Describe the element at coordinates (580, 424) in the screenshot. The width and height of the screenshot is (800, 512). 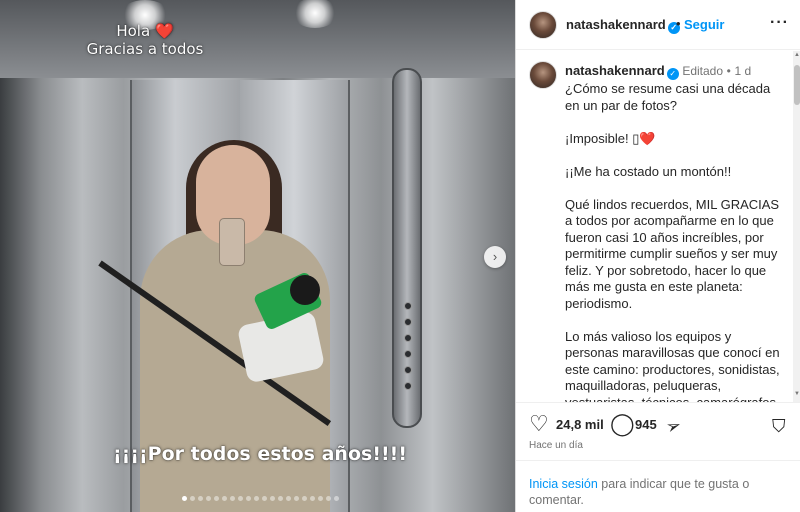
I see `like-count: 24,8 mil` at that location.